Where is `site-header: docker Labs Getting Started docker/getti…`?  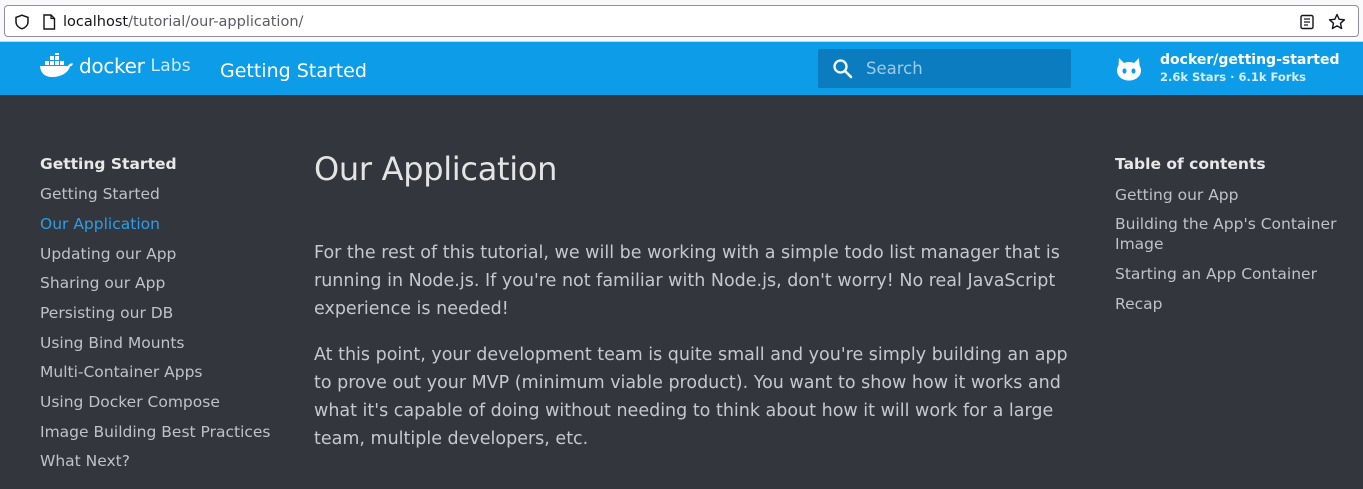
site-header: docker Labs Getting Started docker/getti… is located at coordinates (681, 68).